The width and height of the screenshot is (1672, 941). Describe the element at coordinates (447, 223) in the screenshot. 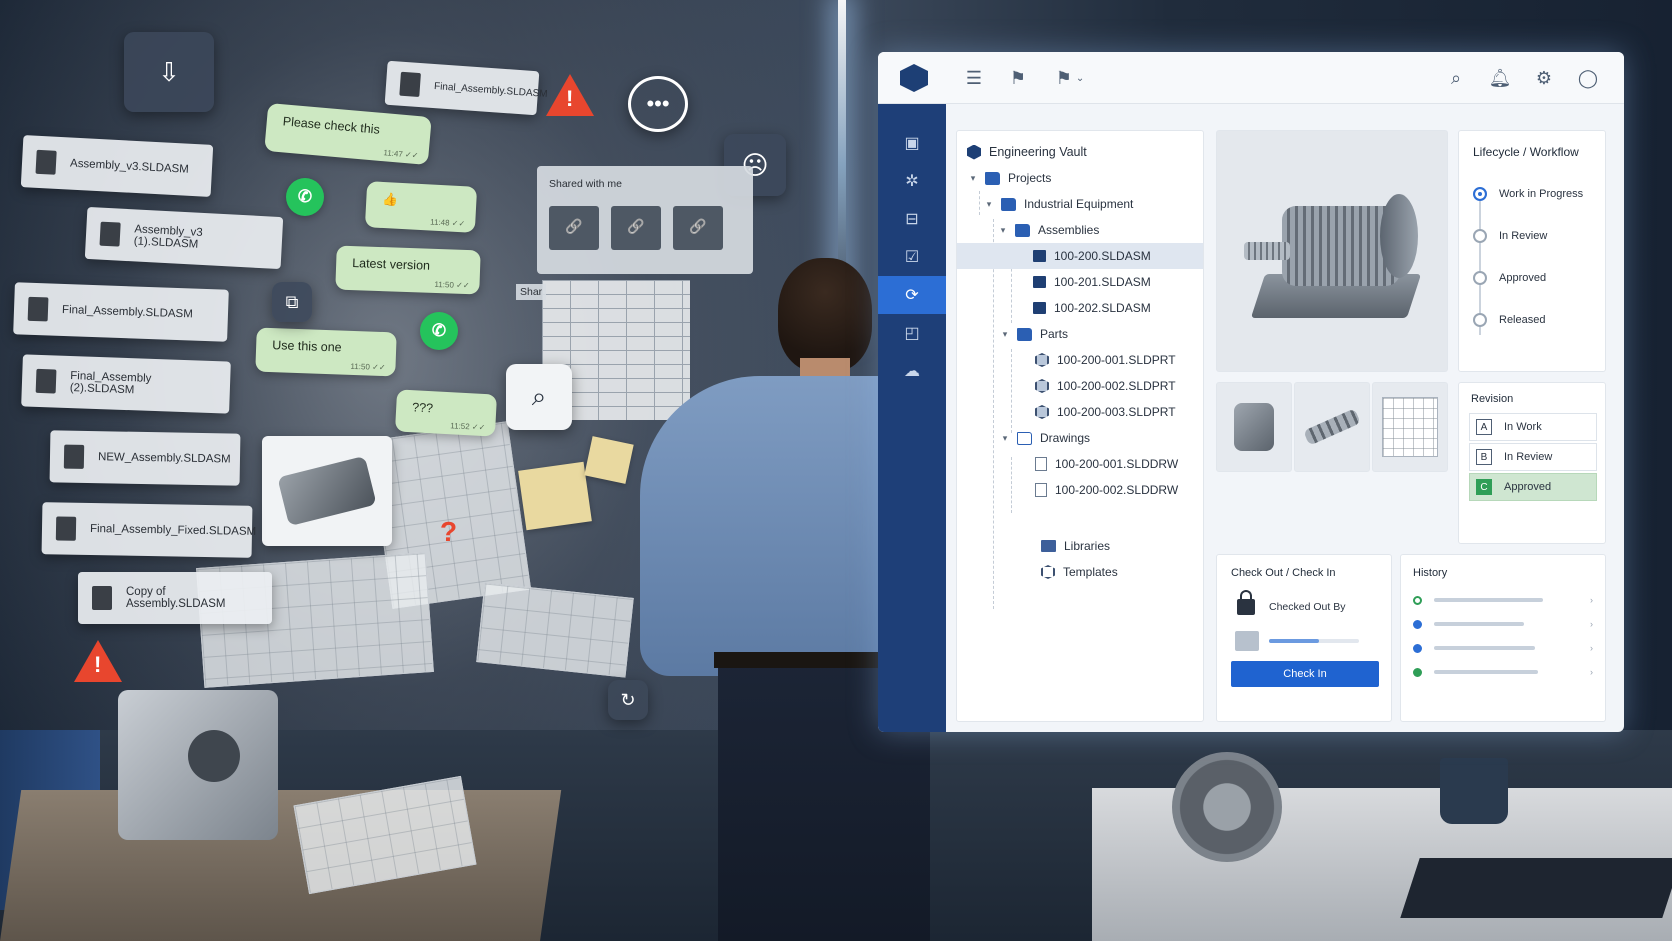

I see `chat-time: 11:48 ✓✓` at that location.